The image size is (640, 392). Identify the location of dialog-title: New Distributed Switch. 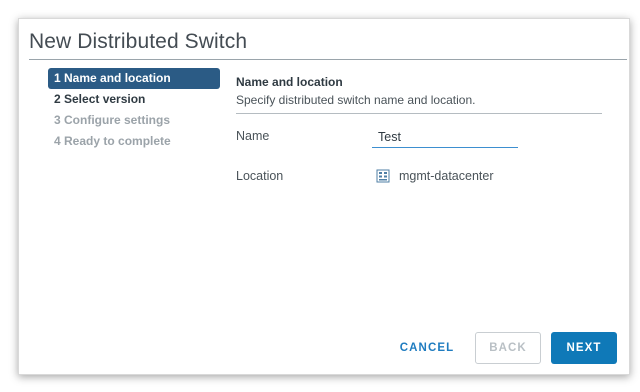
(138, 41).